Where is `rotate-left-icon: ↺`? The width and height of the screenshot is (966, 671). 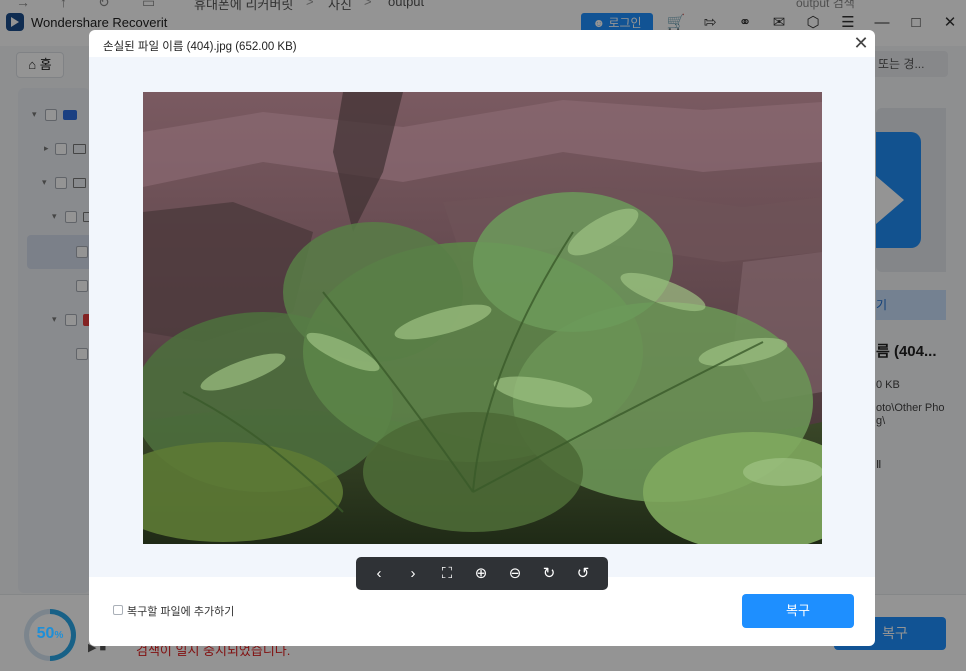
rotate-left-icon: ↺ is located at coordinates (583, 573).